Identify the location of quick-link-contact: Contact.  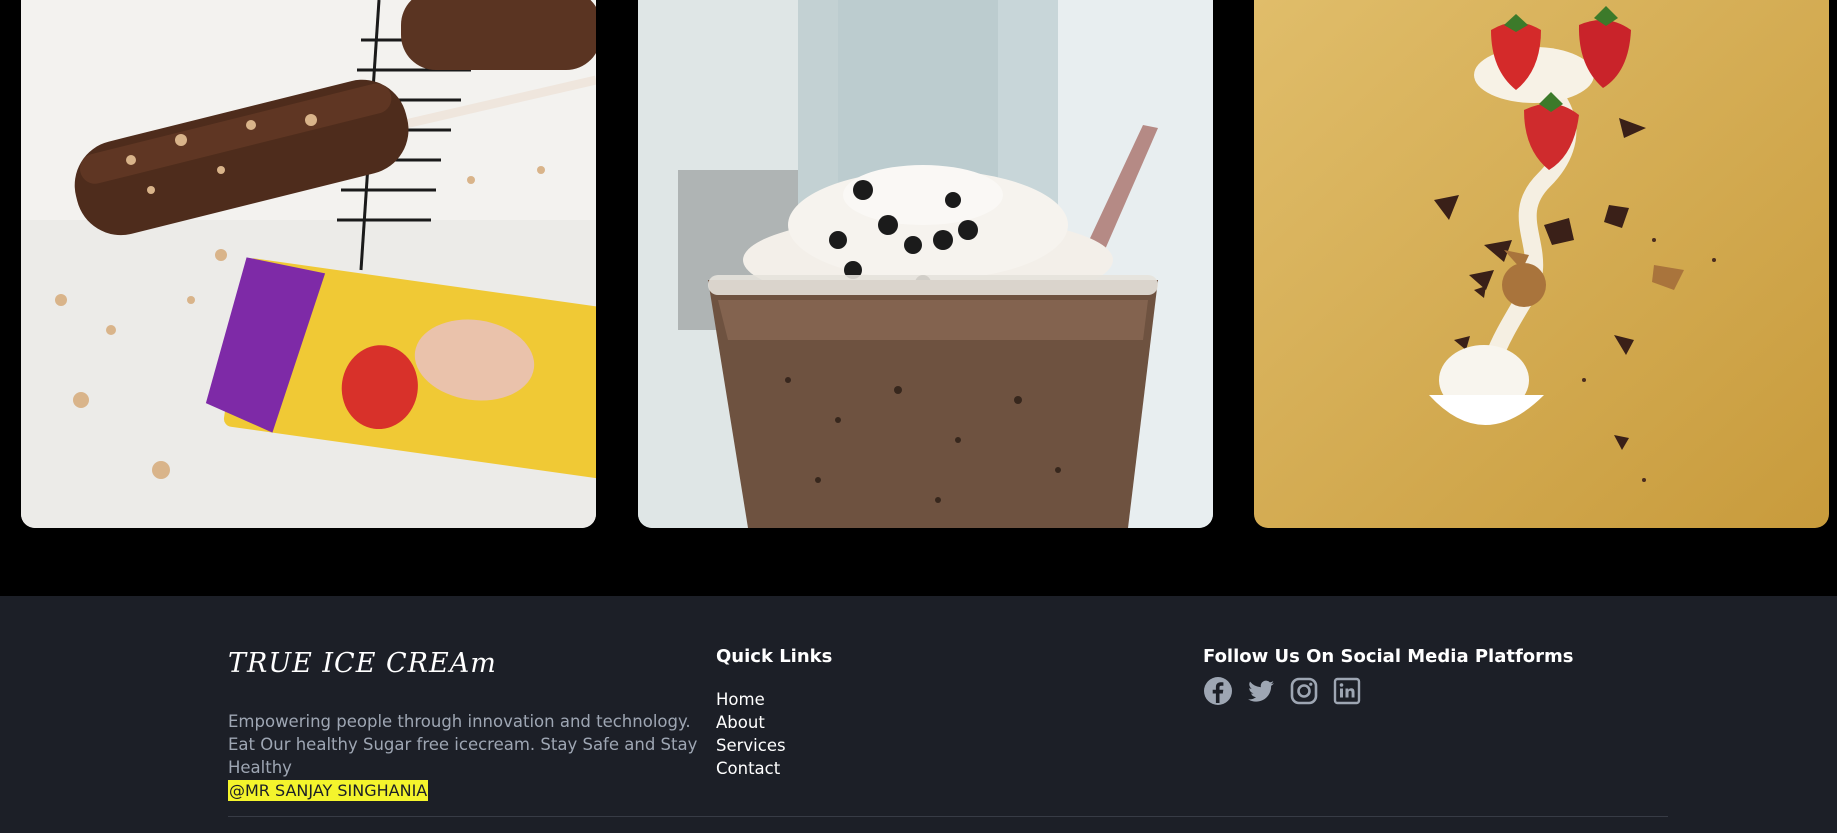
(751, 768).